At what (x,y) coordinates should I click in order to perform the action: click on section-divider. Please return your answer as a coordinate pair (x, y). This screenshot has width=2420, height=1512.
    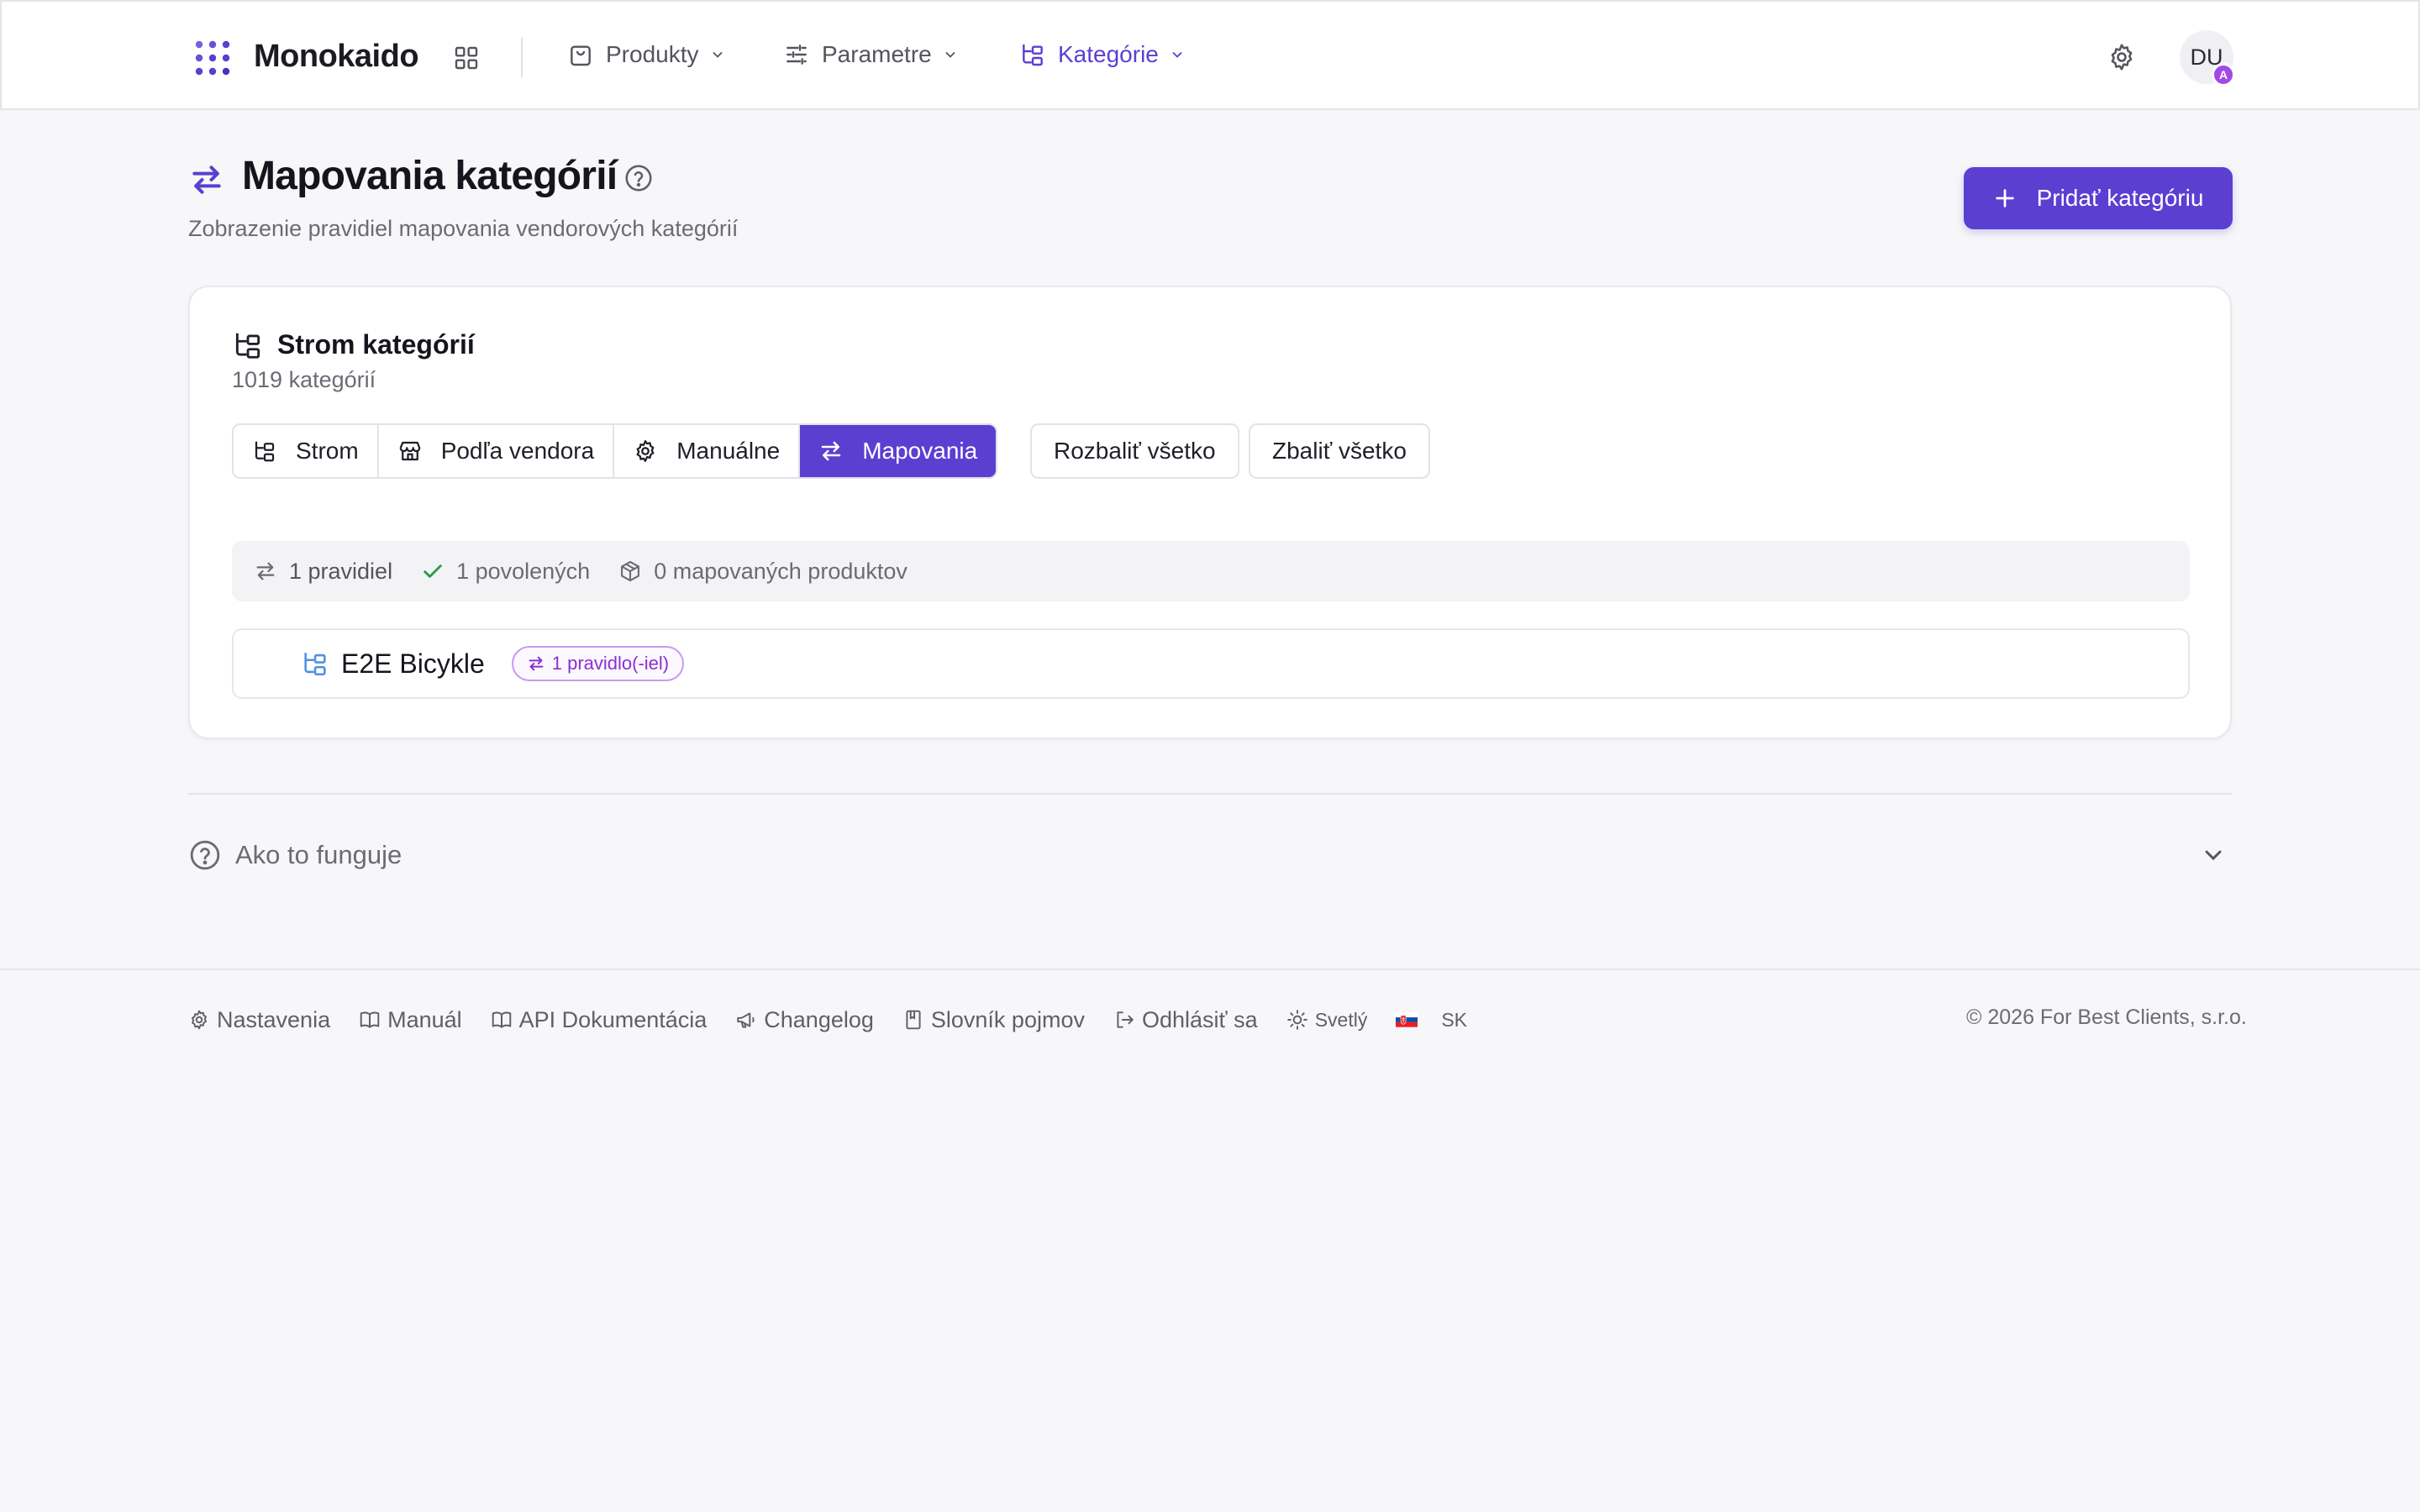
    Looking at the image, I should click on (1210, 794).